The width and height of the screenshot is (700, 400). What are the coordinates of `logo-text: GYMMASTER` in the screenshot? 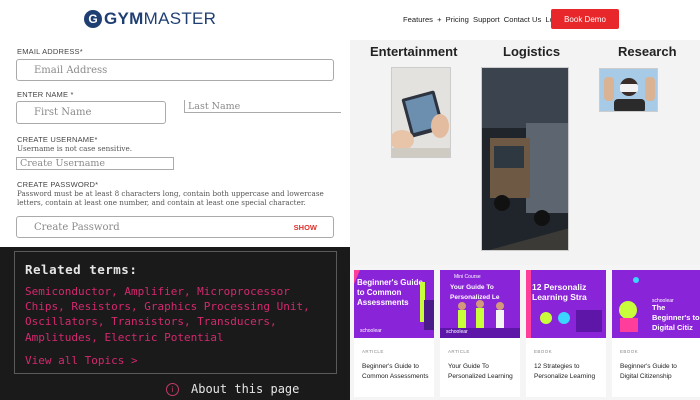 It's located at (160, 19).